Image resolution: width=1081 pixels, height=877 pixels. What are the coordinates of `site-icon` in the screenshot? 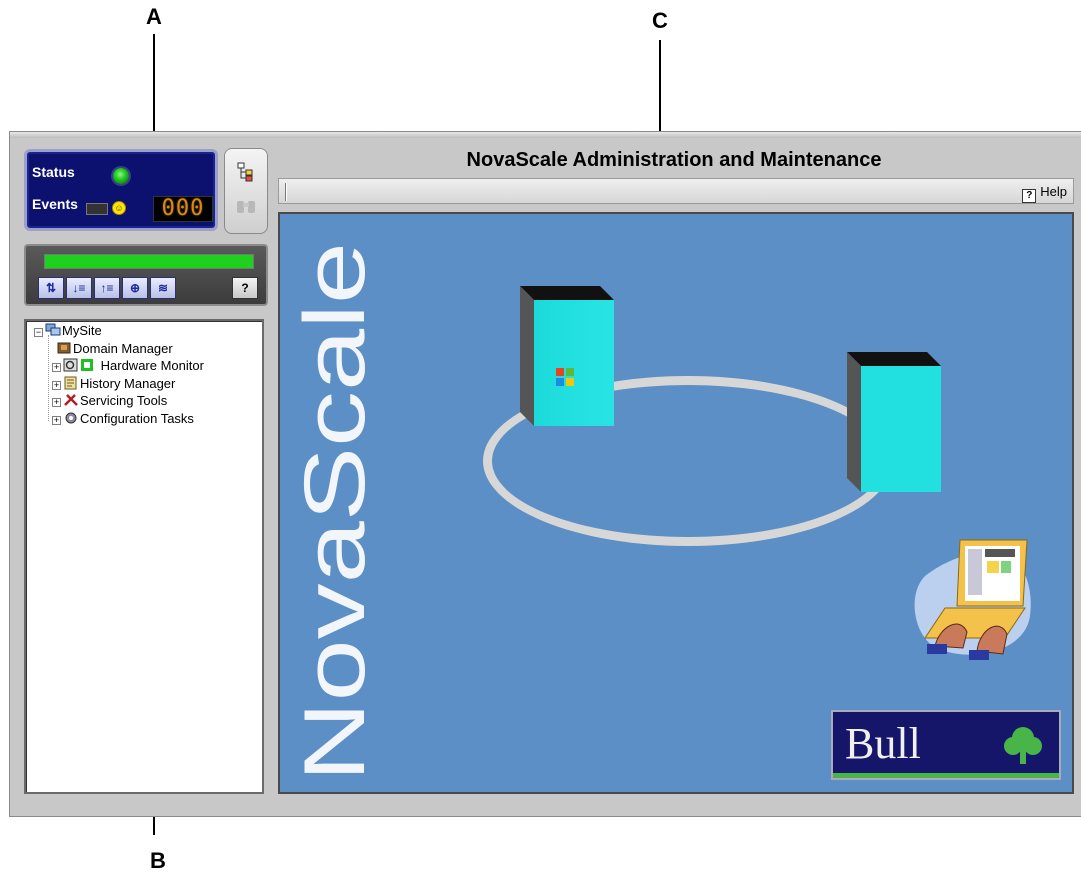 It's located at (53, 330).